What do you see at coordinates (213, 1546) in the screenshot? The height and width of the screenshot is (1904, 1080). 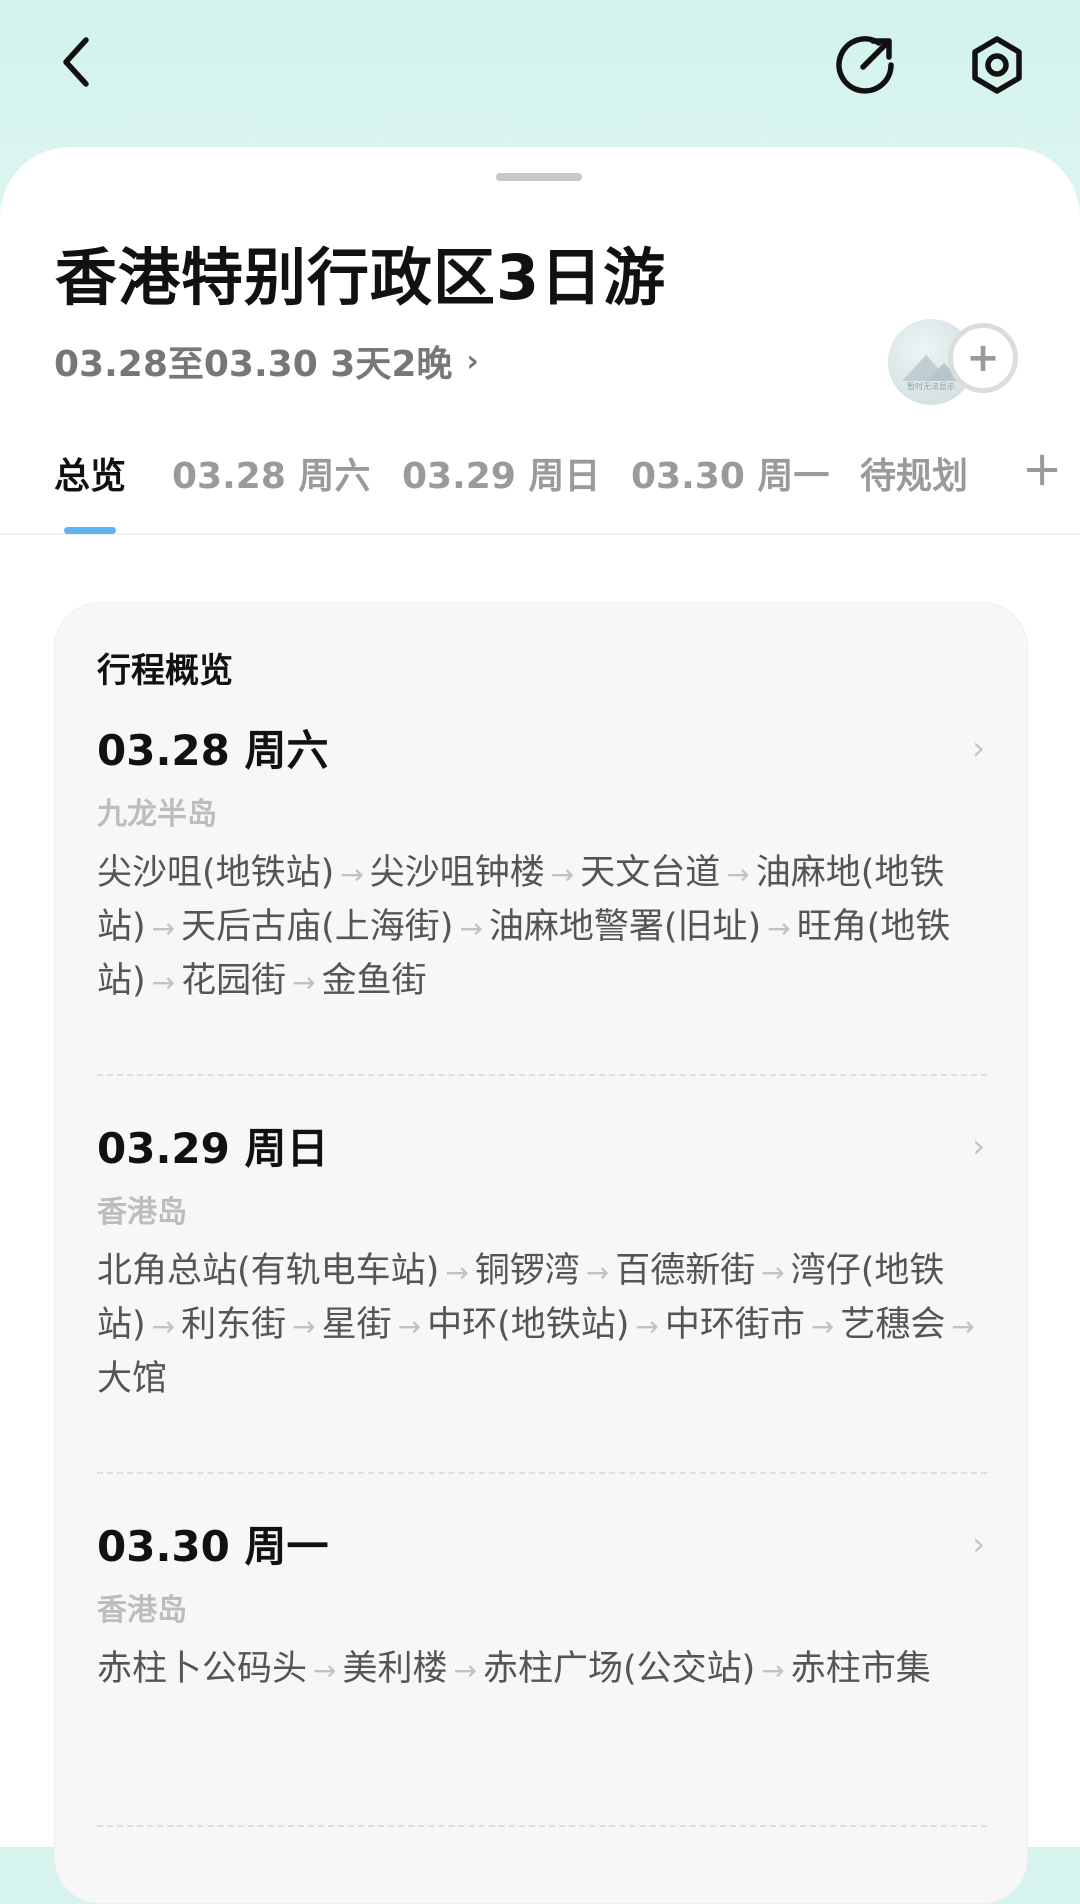 I see `day-date: 03.30 周一` at bounding box center [213, 1546].